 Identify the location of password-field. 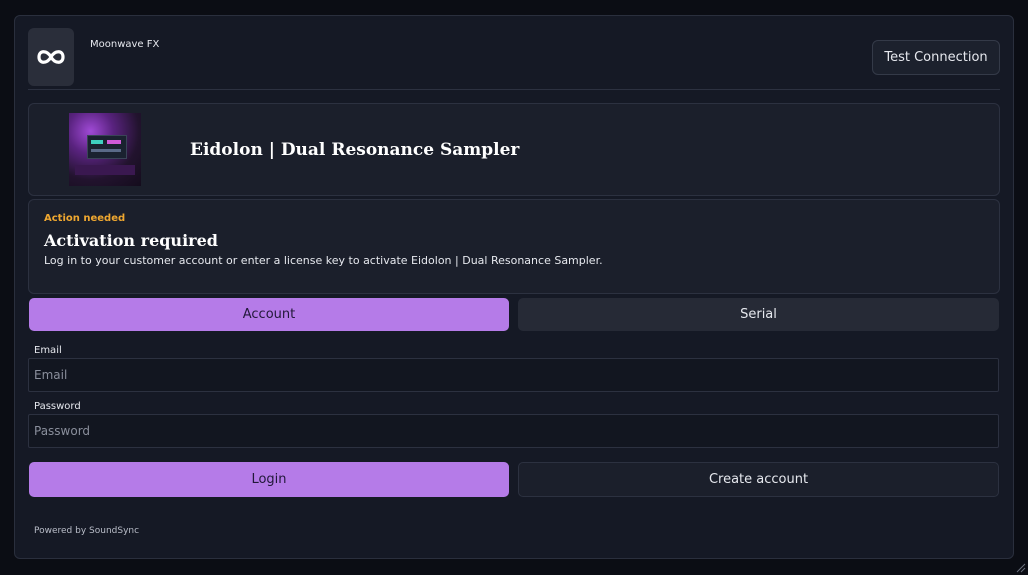
(513, 431).